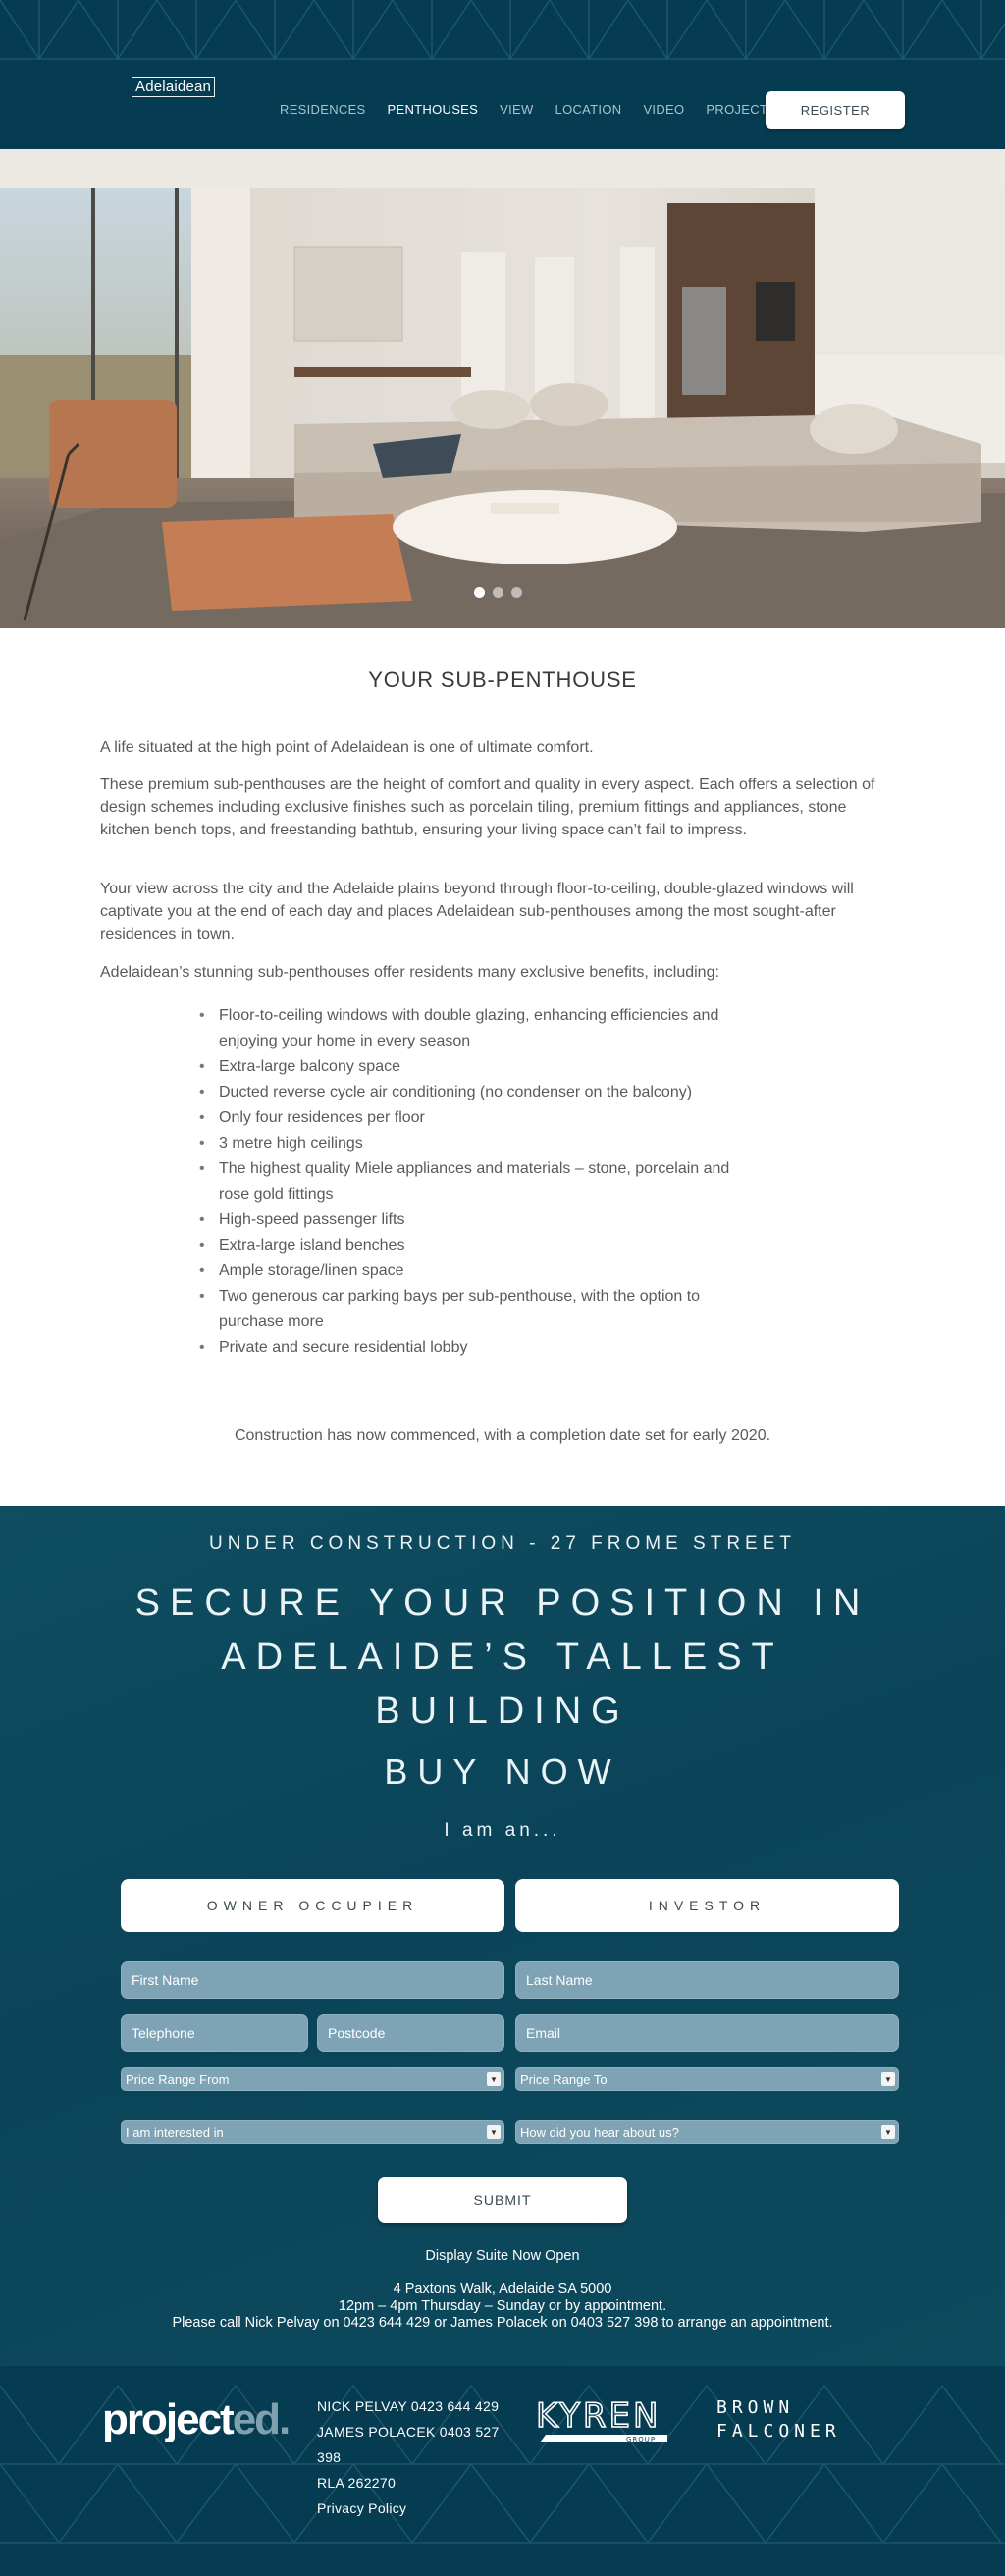  What do you see at coordinates (175, 2132) in the screenshot?
I see `interested-in-value: I am interested in` at bounding box center [175, 2132].